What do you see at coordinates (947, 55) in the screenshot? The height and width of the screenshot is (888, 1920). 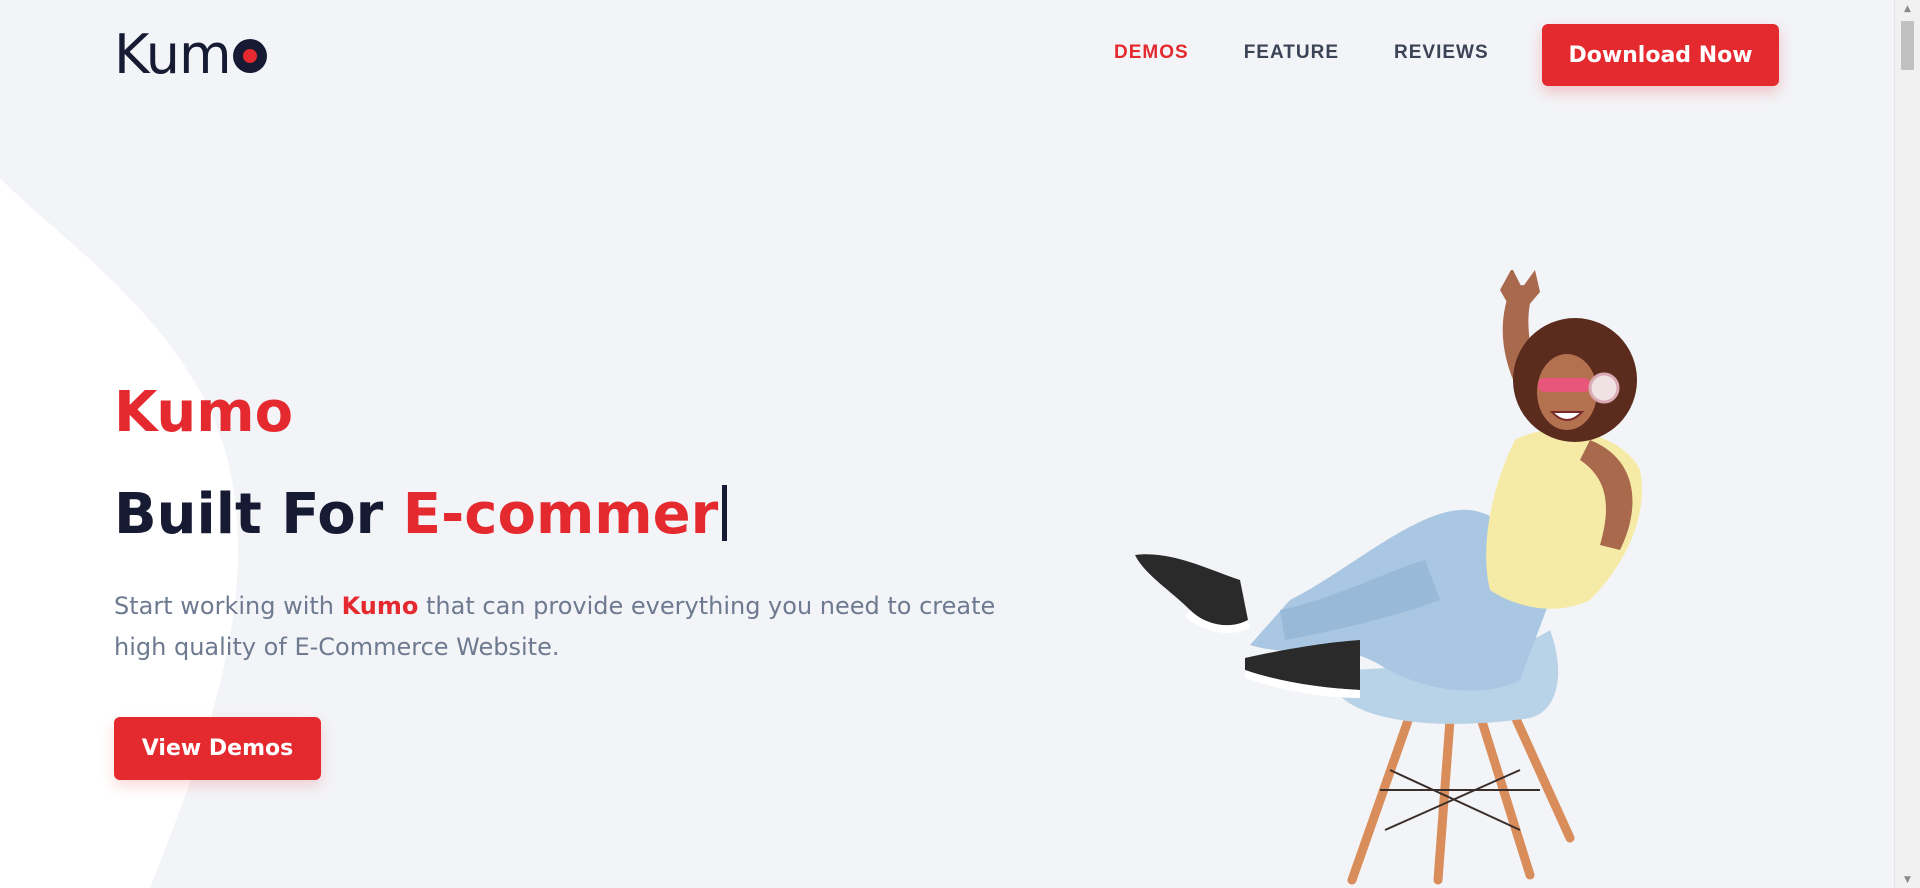 I see `site-header: Kum DEMOS FEATURE REVIEWS Download Now` at bounding box center [947, 55].